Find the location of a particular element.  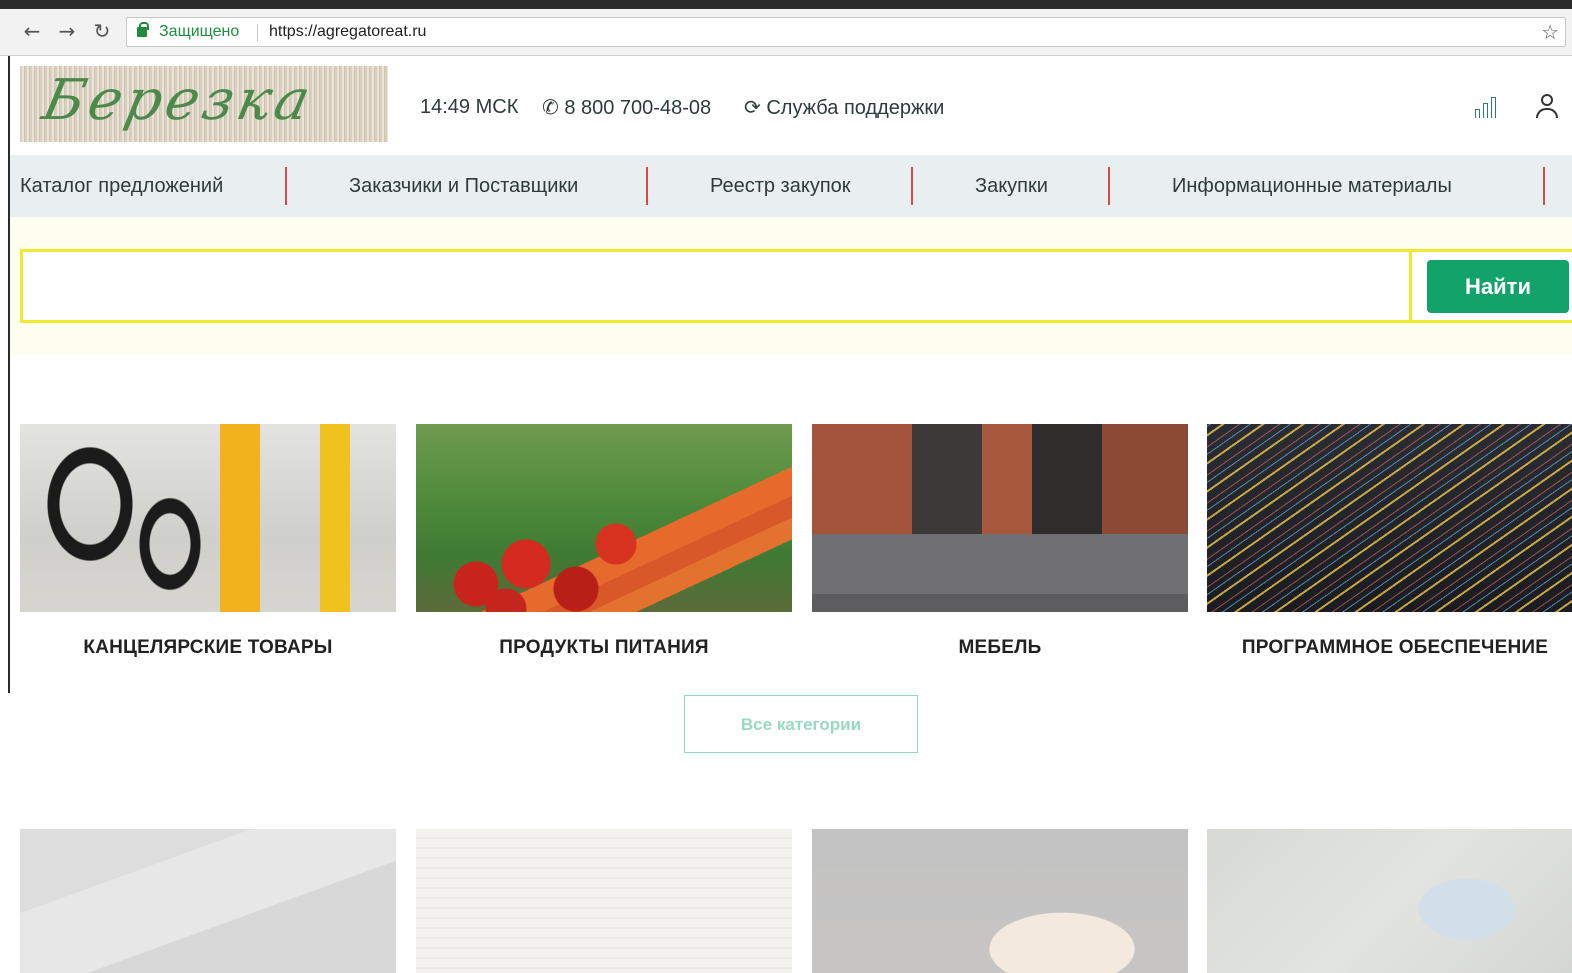

search-form: Найти is located at coordinates (796, 286).